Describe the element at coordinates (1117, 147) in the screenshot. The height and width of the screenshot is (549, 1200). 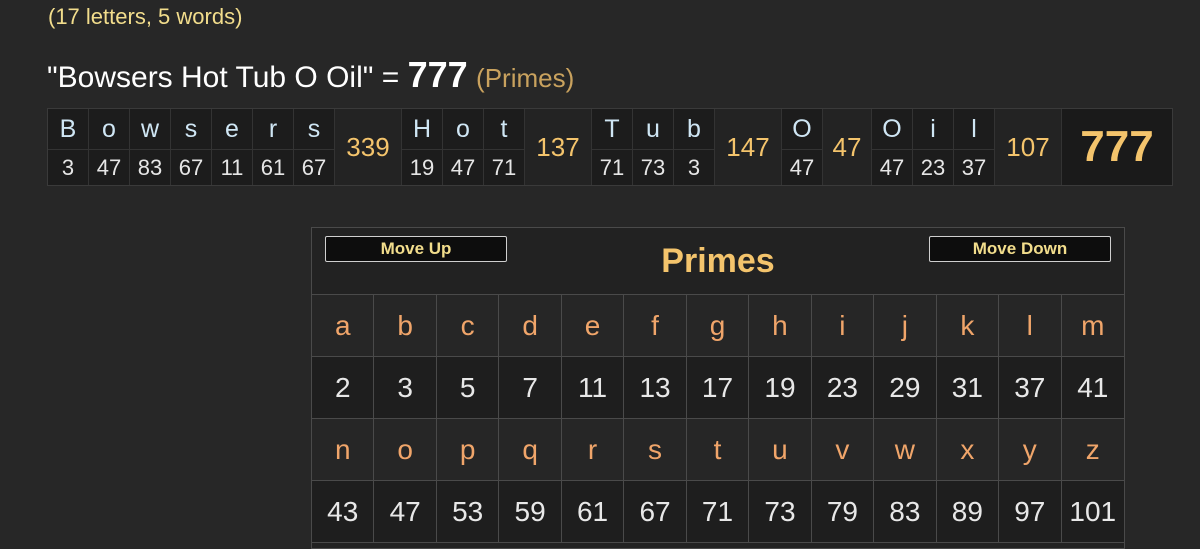
I see `grand-total: 777` at that location.